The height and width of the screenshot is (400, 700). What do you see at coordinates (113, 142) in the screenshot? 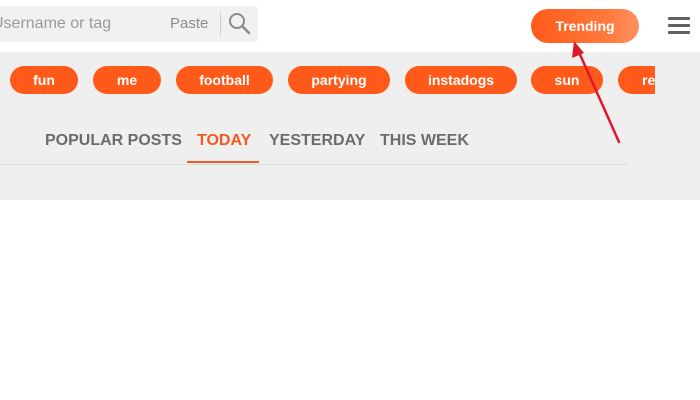
I see `tab-popular-posts: POPULAR POSTS` at bounding box center [113, 142].